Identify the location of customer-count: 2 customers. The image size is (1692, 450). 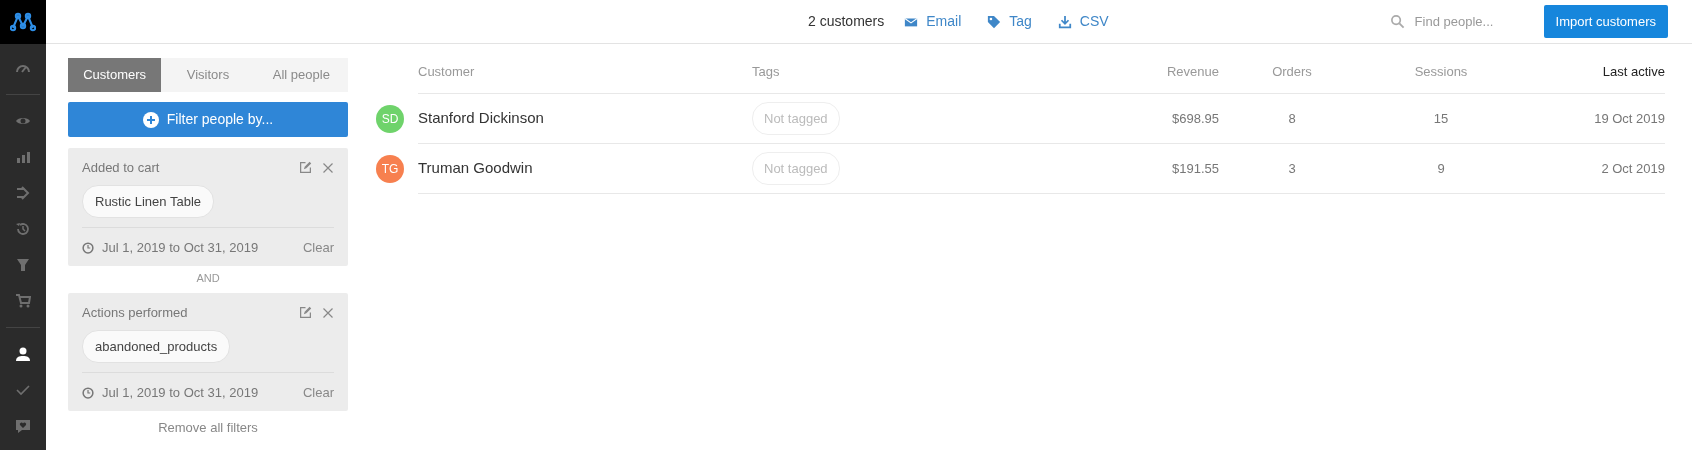
(846, 21).